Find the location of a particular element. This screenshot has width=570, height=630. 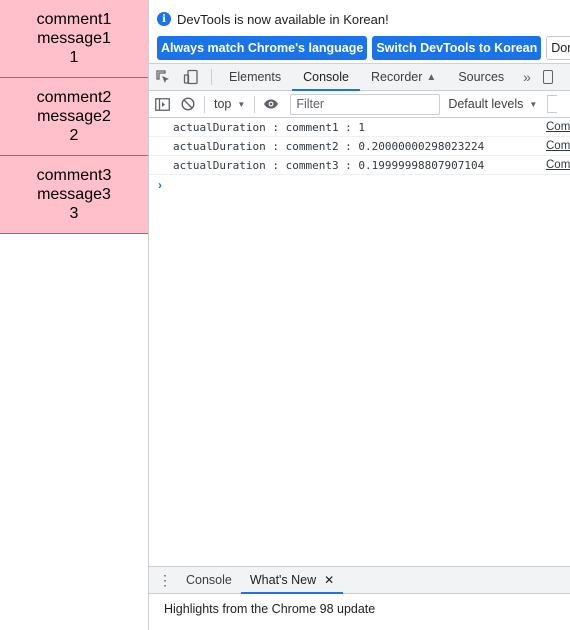

dont-show-again-button: Don't sh is located at coordinates (558, 48).